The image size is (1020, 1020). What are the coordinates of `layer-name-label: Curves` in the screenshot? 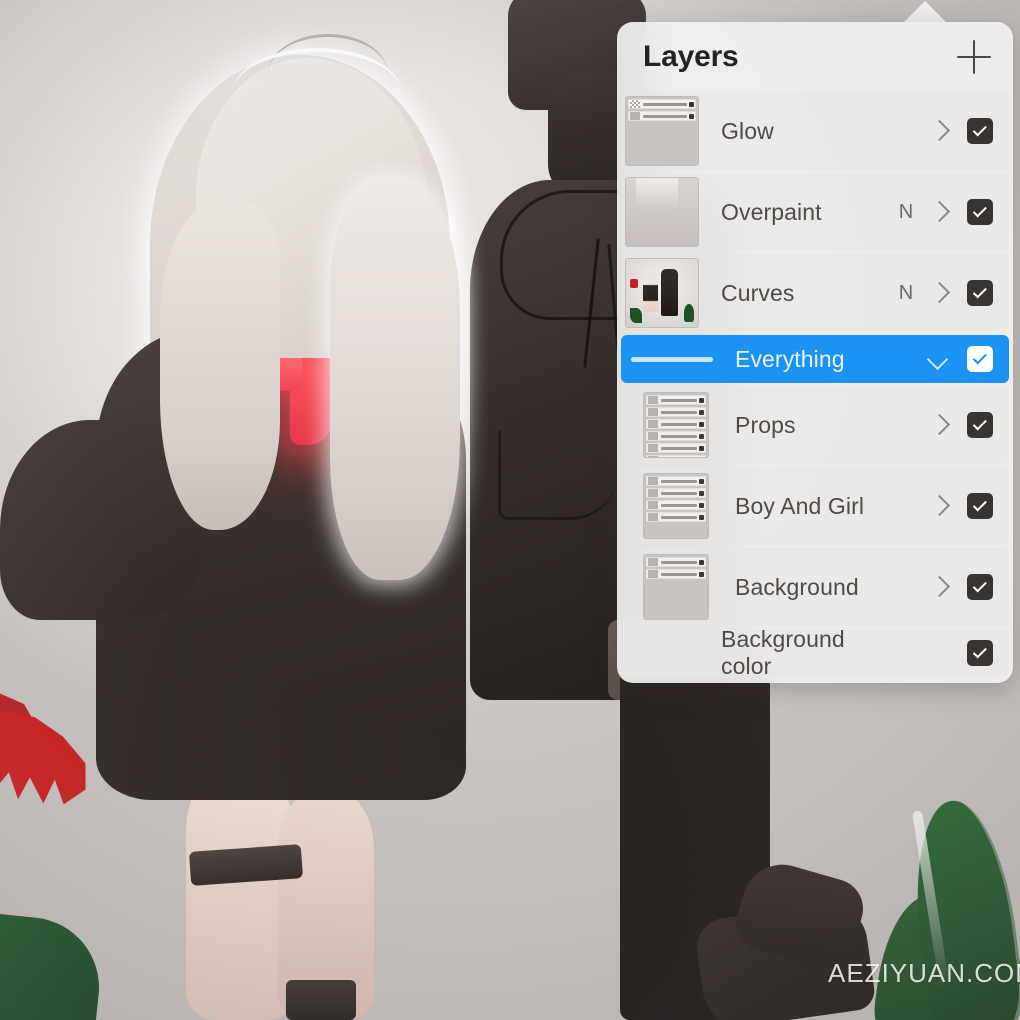 It's located at (758, 292).